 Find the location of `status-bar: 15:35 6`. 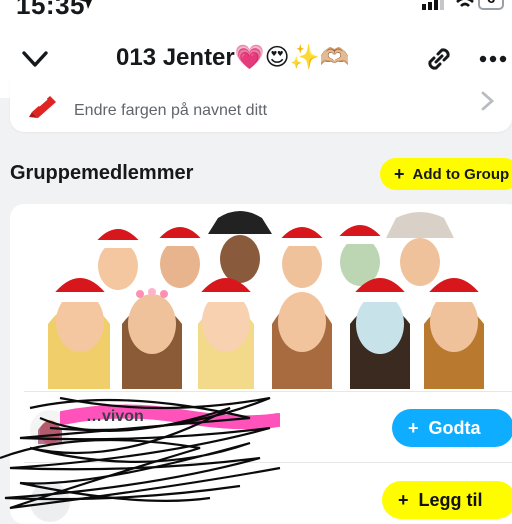

status-bar: 15:35 6 is located at coordinates (256, 8).